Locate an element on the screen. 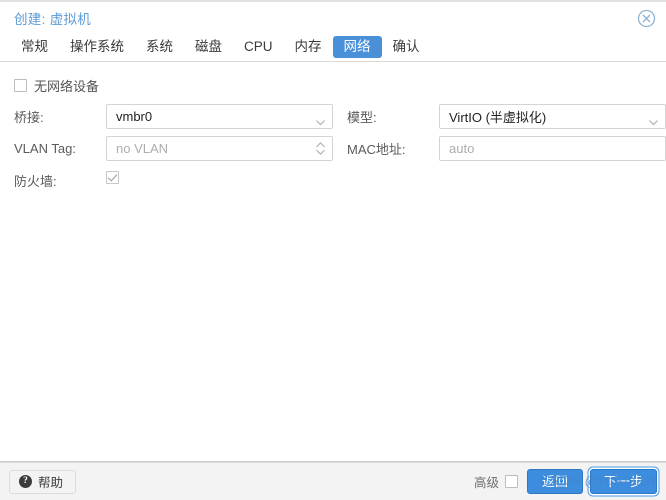 This screenshot has height=500, width=666. advanced-label: 高级 is located at coordinates (486, 483).